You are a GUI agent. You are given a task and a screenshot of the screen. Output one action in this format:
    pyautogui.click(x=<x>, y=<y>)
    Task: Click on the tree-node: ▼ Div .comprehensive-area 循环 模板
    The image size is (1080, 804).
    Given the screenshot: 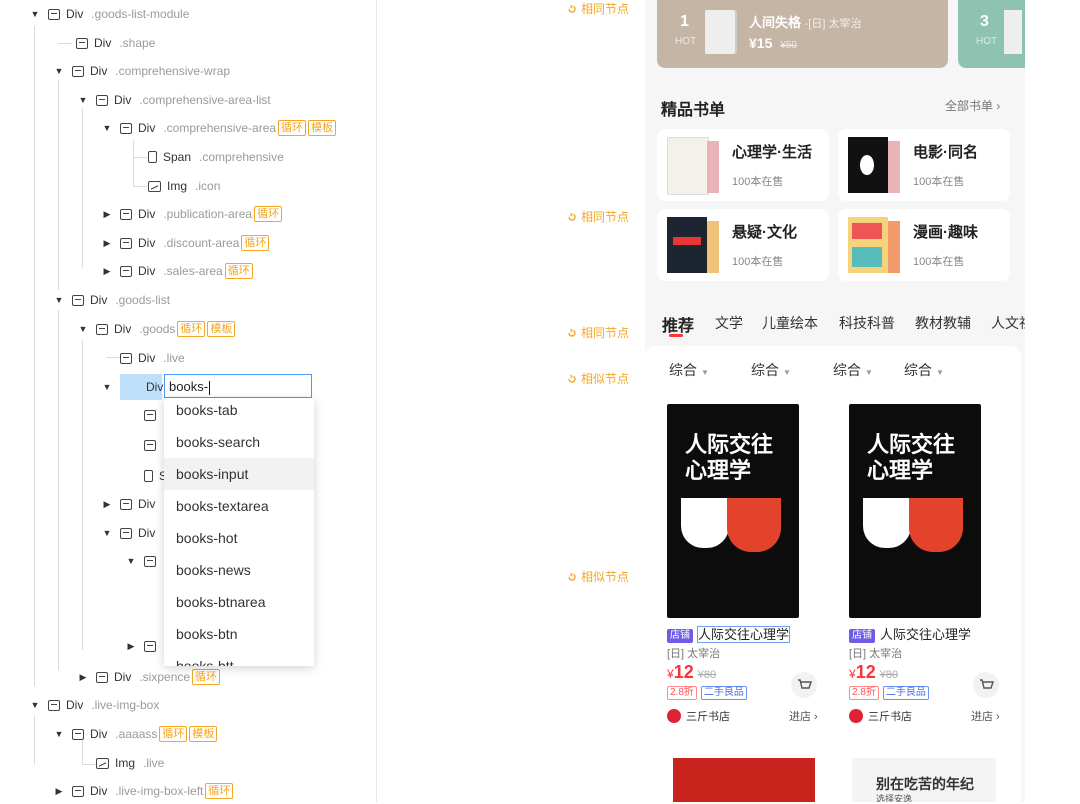 What is the action you would take?
    pyautogui.click(x=219, y=128)
    